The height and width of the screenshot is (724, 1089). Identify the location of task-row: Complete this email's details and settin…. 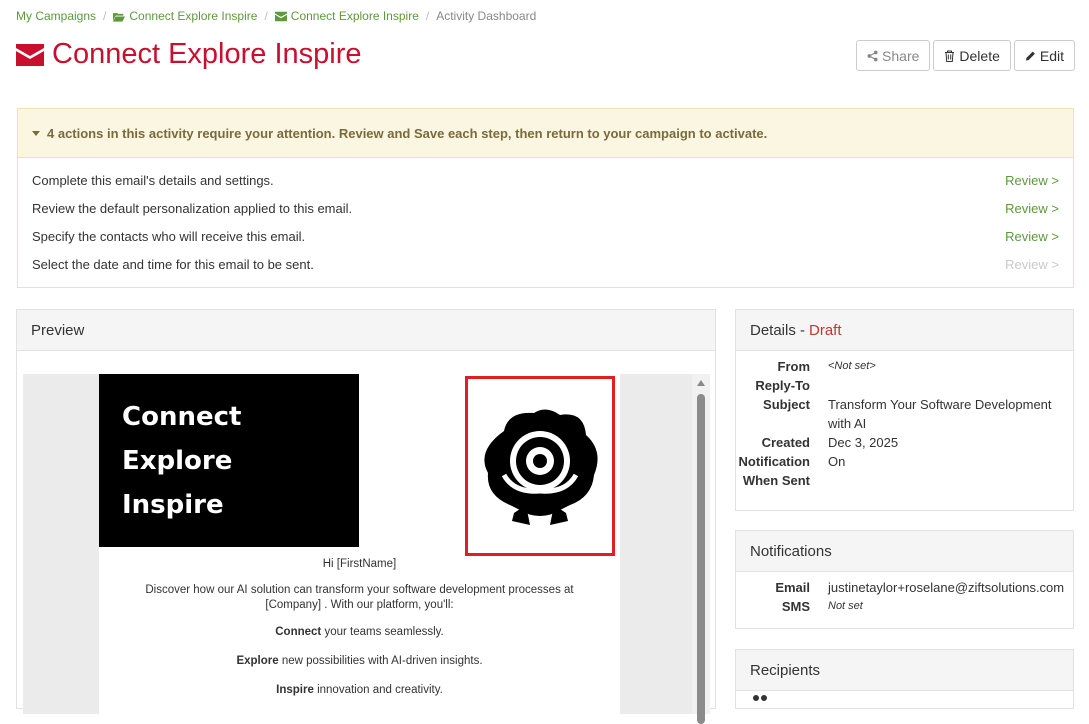
(545, 180).